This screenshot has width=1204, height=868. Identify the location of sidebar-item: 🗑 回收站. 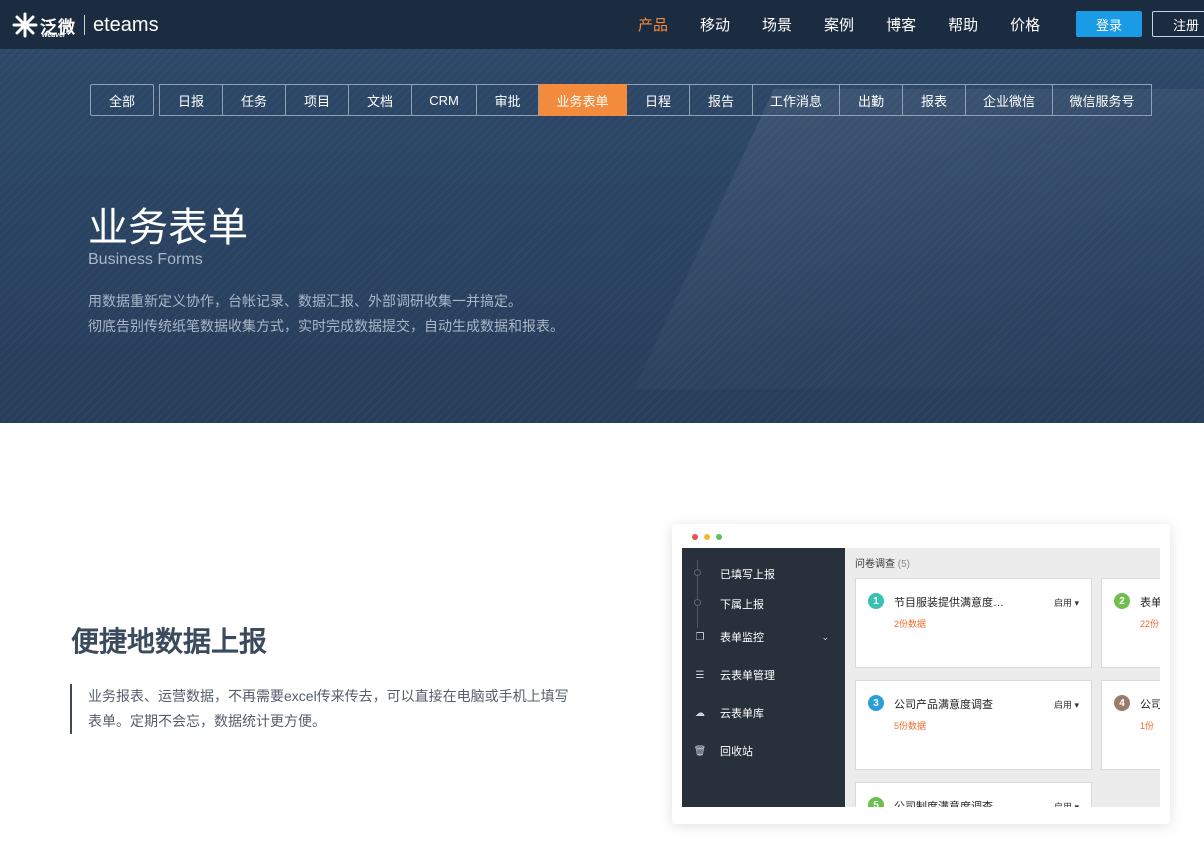
(763, 751).